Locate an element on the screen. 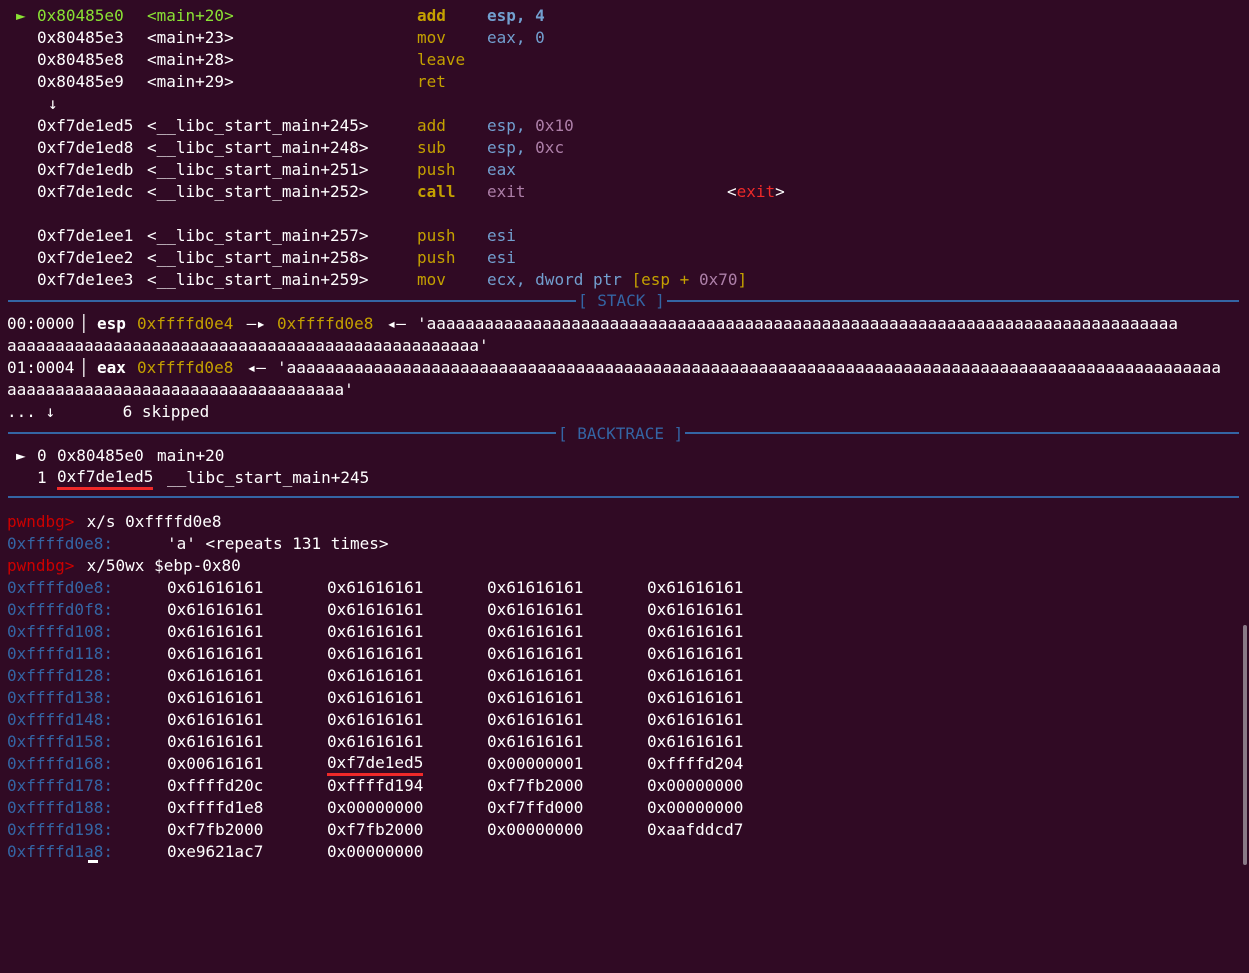 The width and height of the screenshot is (1249, 973). console-command-line: pwndbg> x/s 0xffffd0e8 is located at coordinates (111, 522).